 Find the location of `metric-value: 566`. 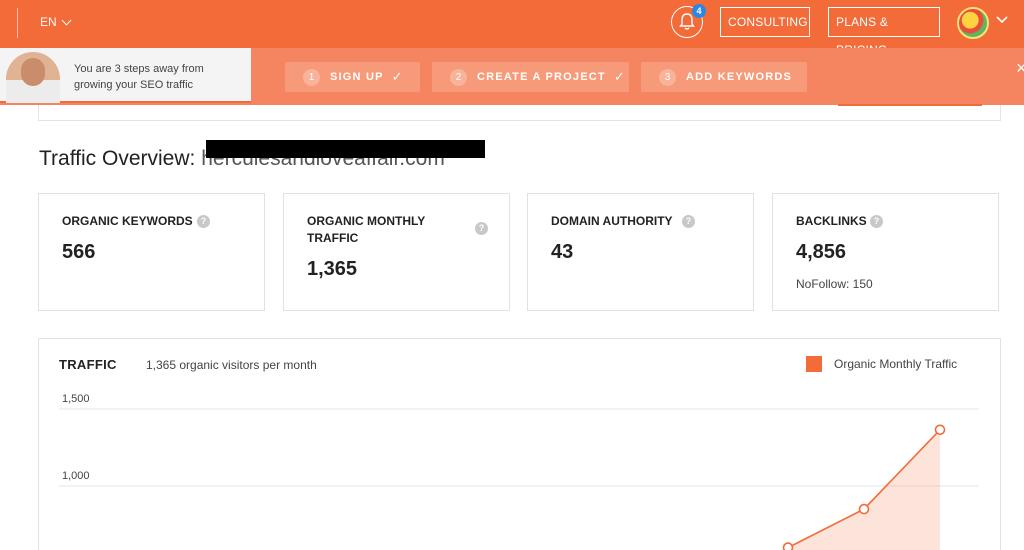

metric-value: 566 is located at coordinates (79, 252).